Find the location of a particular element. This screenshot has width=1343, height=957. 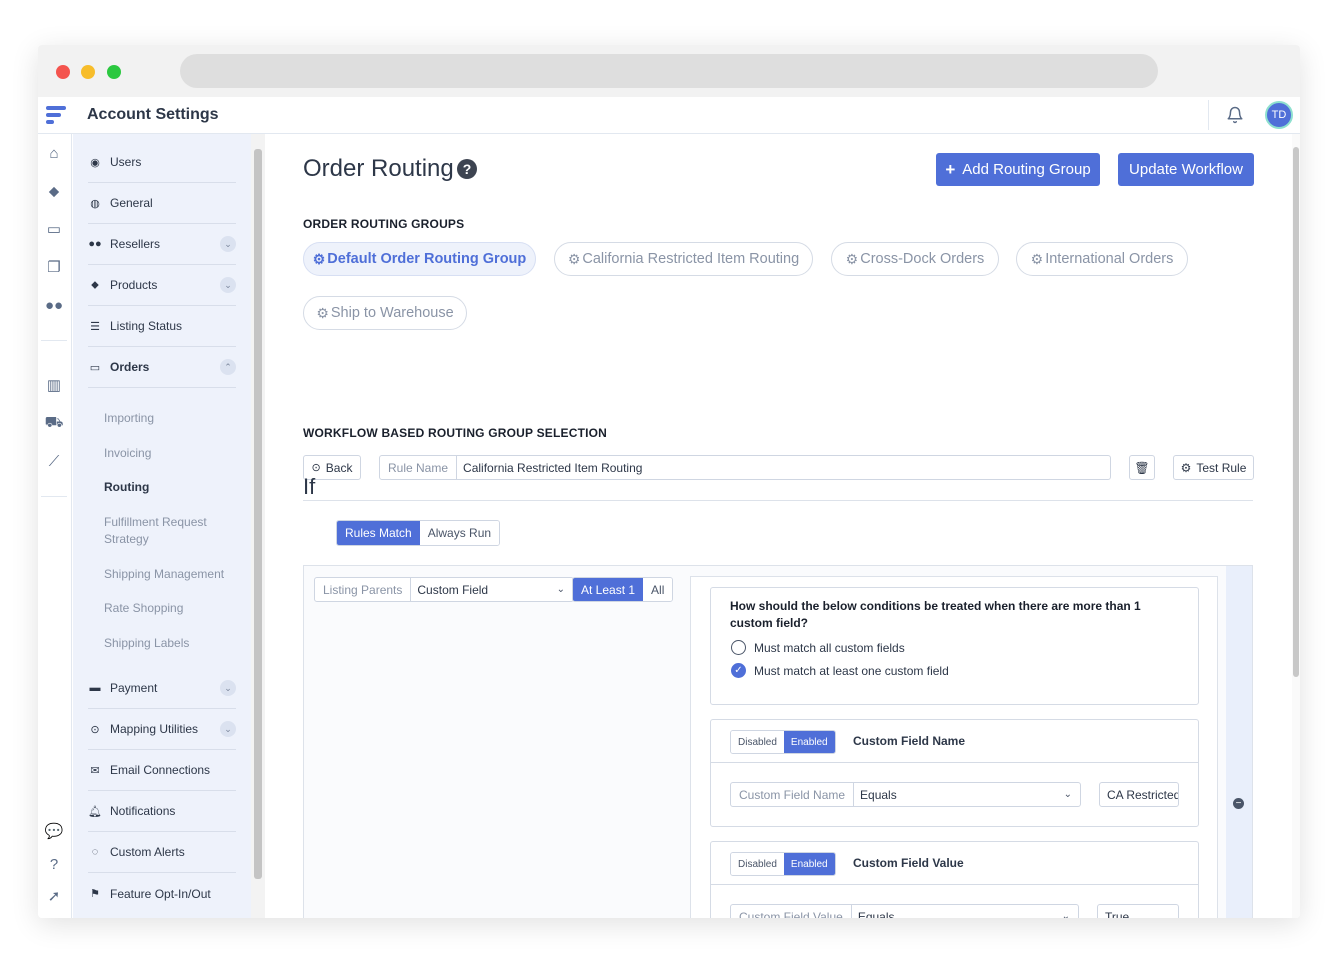

sidebar-item-mapping-utilities: ⊙ Mapping Utilities ⌄ is located at coordinates (162, 729).